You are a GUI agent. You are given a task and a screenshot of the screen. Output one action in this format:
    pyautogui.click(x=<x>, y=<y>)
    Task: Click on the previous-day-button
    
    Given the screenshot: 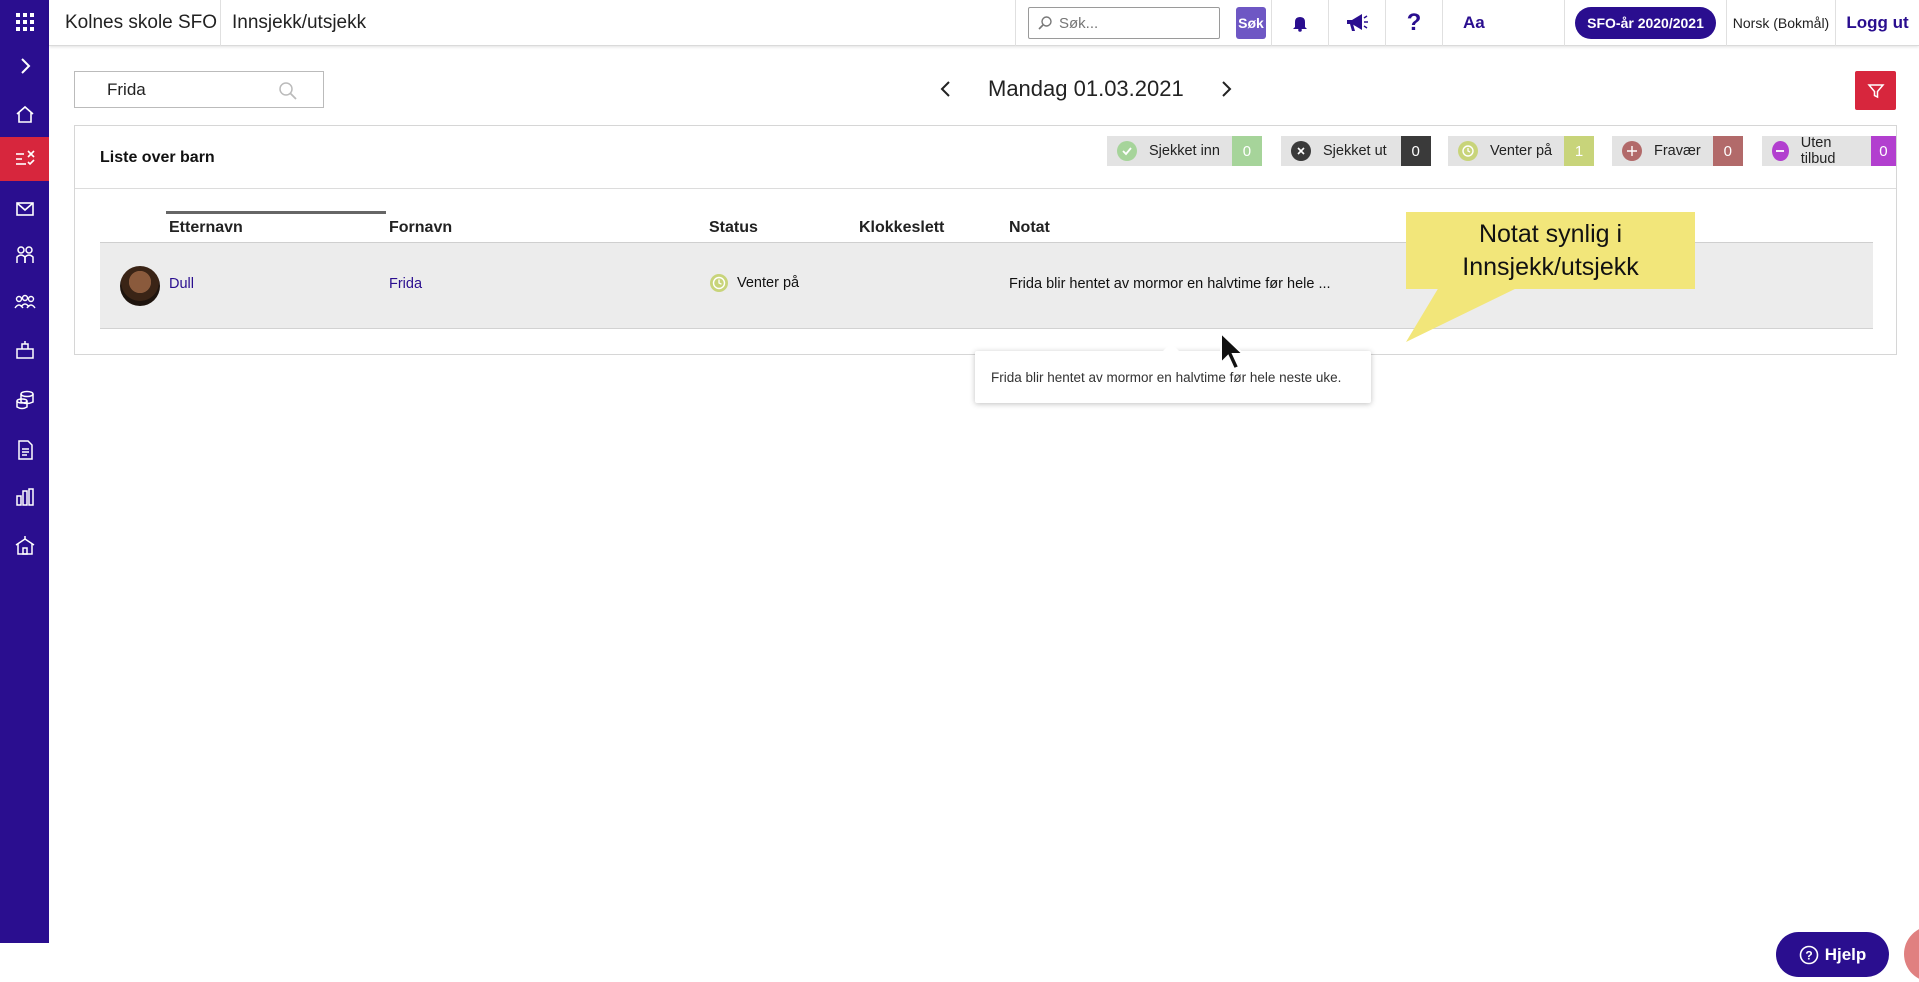 What is the action you would take?
    pyautogui.click(x=946, y=89)
    